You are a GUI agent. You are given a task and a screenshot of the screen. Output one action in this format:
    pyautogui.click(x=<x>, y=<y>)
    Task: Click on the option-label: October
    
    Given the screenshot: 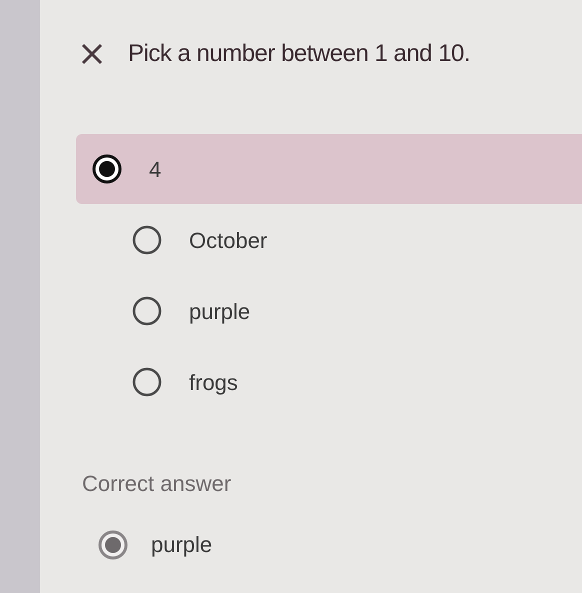 What is the action you would take?
    pyautogui.click(x=228, y=240)
    